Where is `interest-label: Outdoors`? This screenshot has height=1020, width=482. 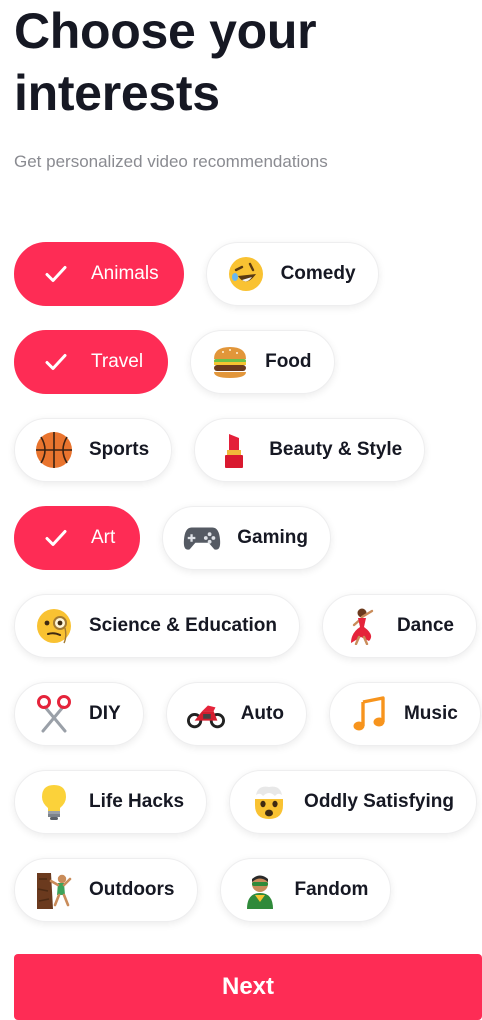 interest-label: Outdoors is located at coordinates (132, 889).